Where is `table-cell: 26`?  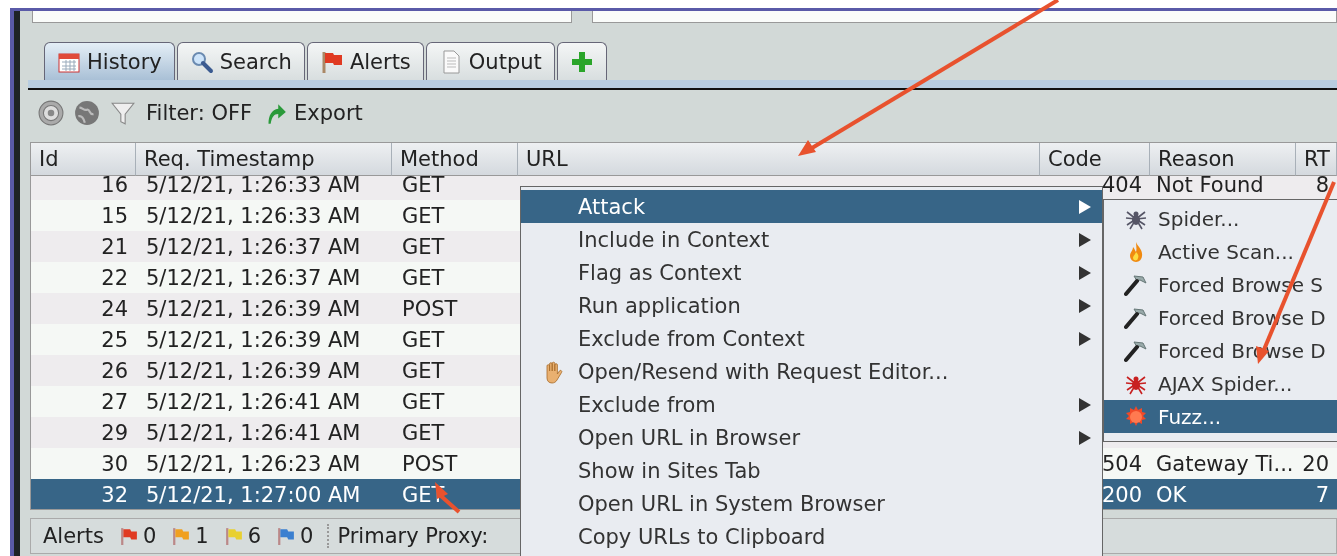
table-cell: 26 is located at coordinates (114, 370).